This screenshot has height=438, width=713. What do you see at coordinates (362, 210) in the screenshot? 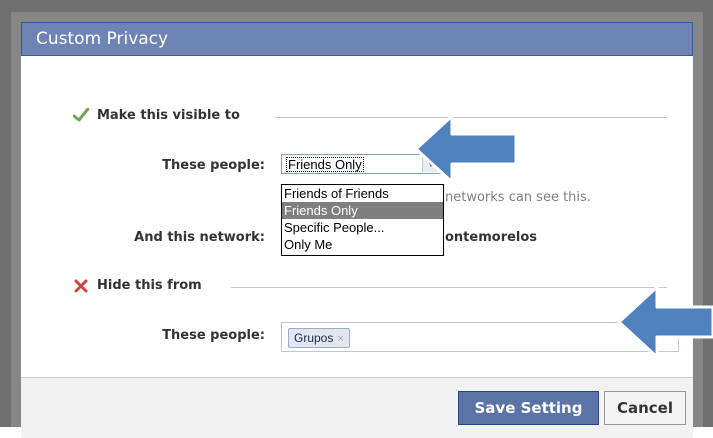
I see `option-friends-only: Friends Only` at bounding box center [362, 210].